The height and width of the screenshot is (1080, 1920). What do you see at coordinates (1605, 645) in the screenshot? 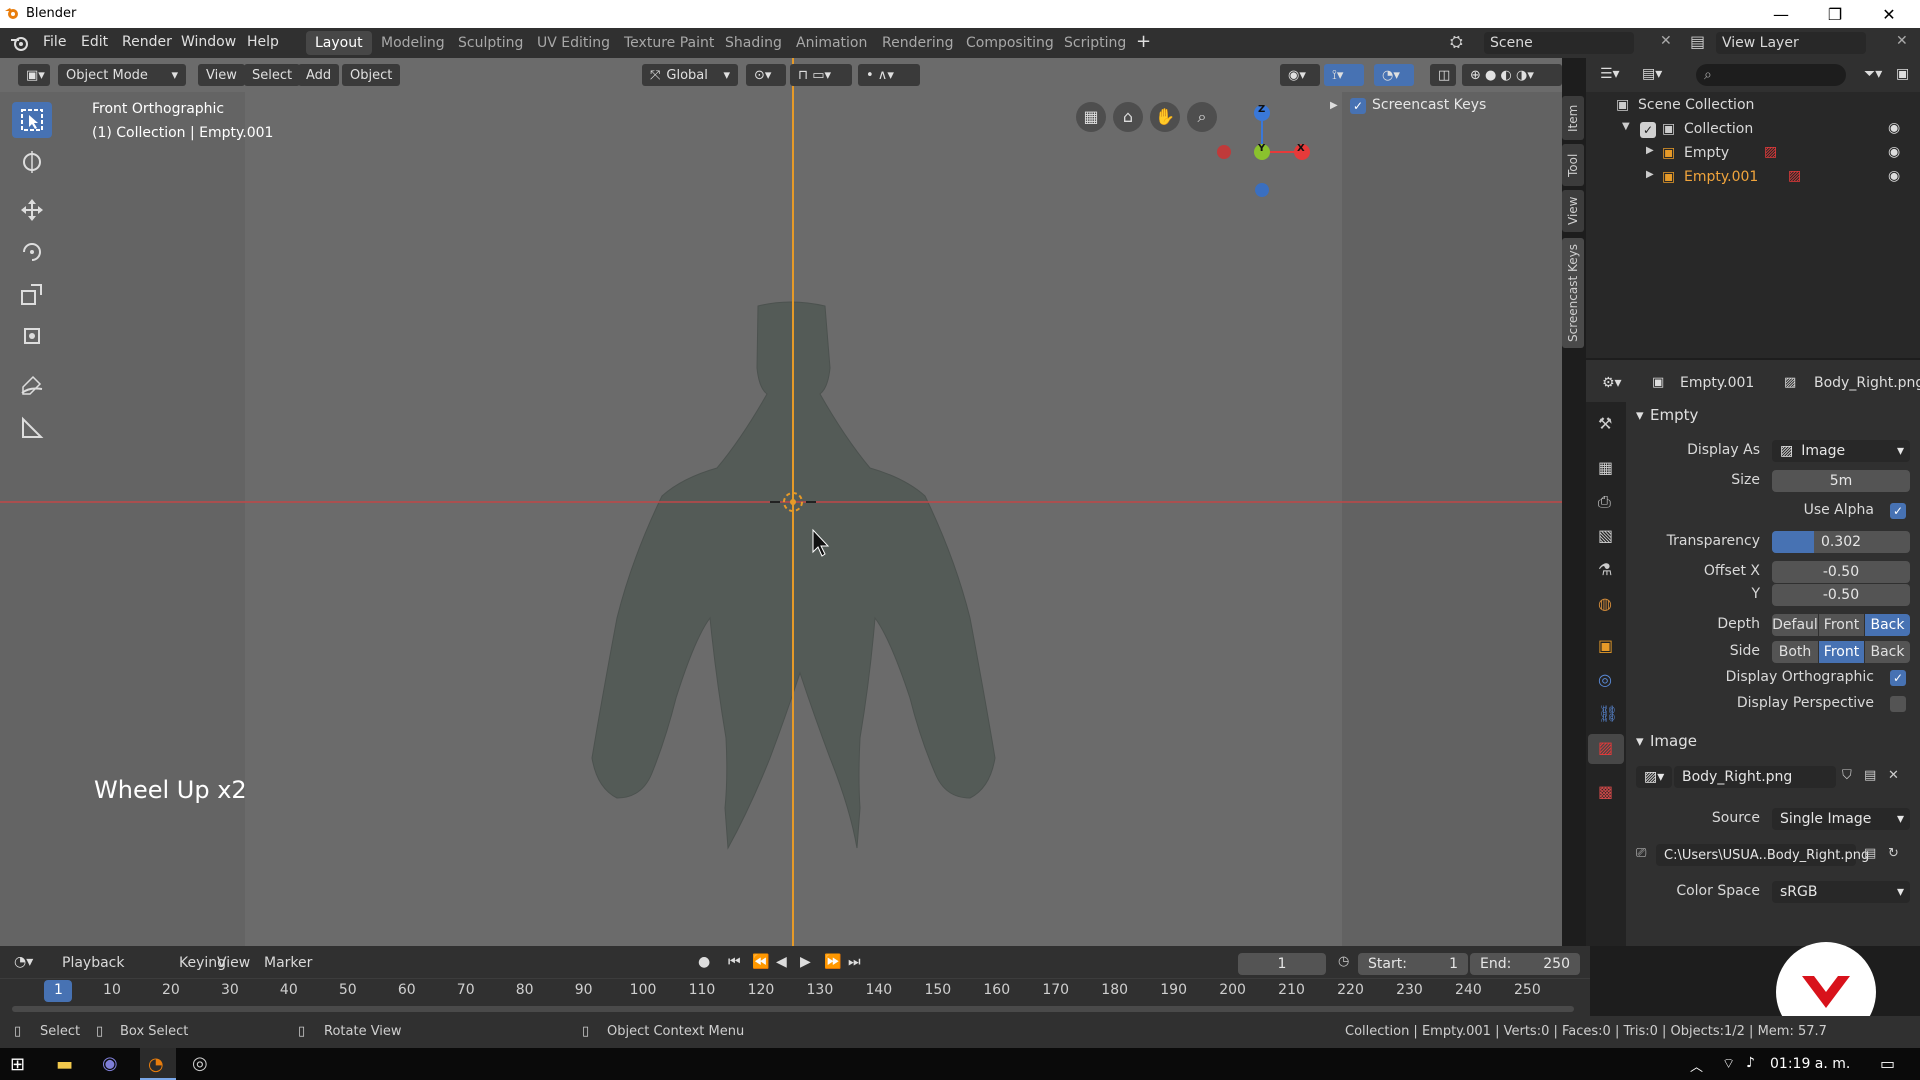
I see `object-tab-icon: ▣` at bounding box center [1605, 645].